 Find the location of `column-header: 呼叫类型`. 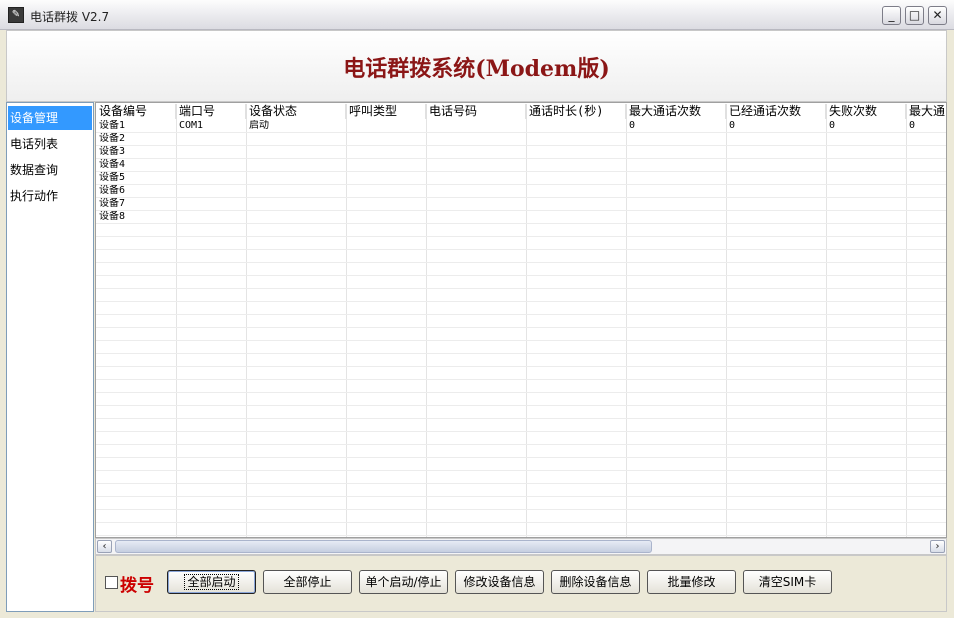

column-header: 呼叫类型 is located at coordinates (386, 111).